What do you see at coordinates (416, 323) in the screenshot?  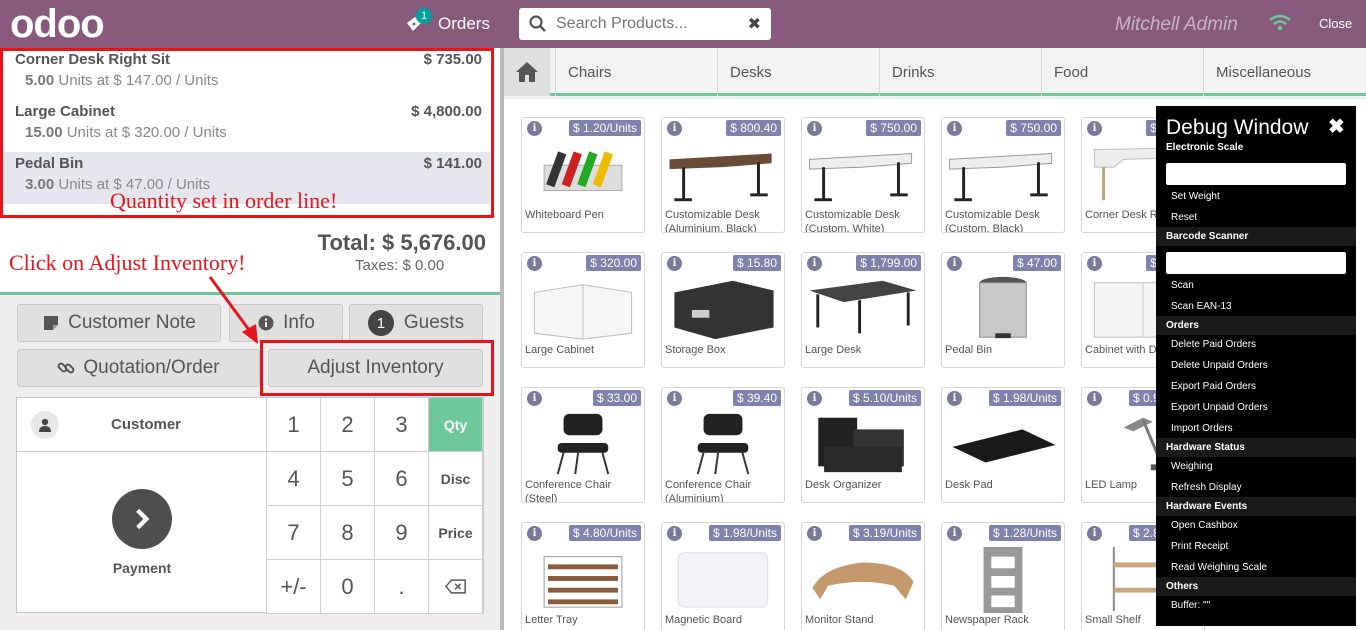 I see `guests-button: 1 Guests` at bounding box center [416, 323].